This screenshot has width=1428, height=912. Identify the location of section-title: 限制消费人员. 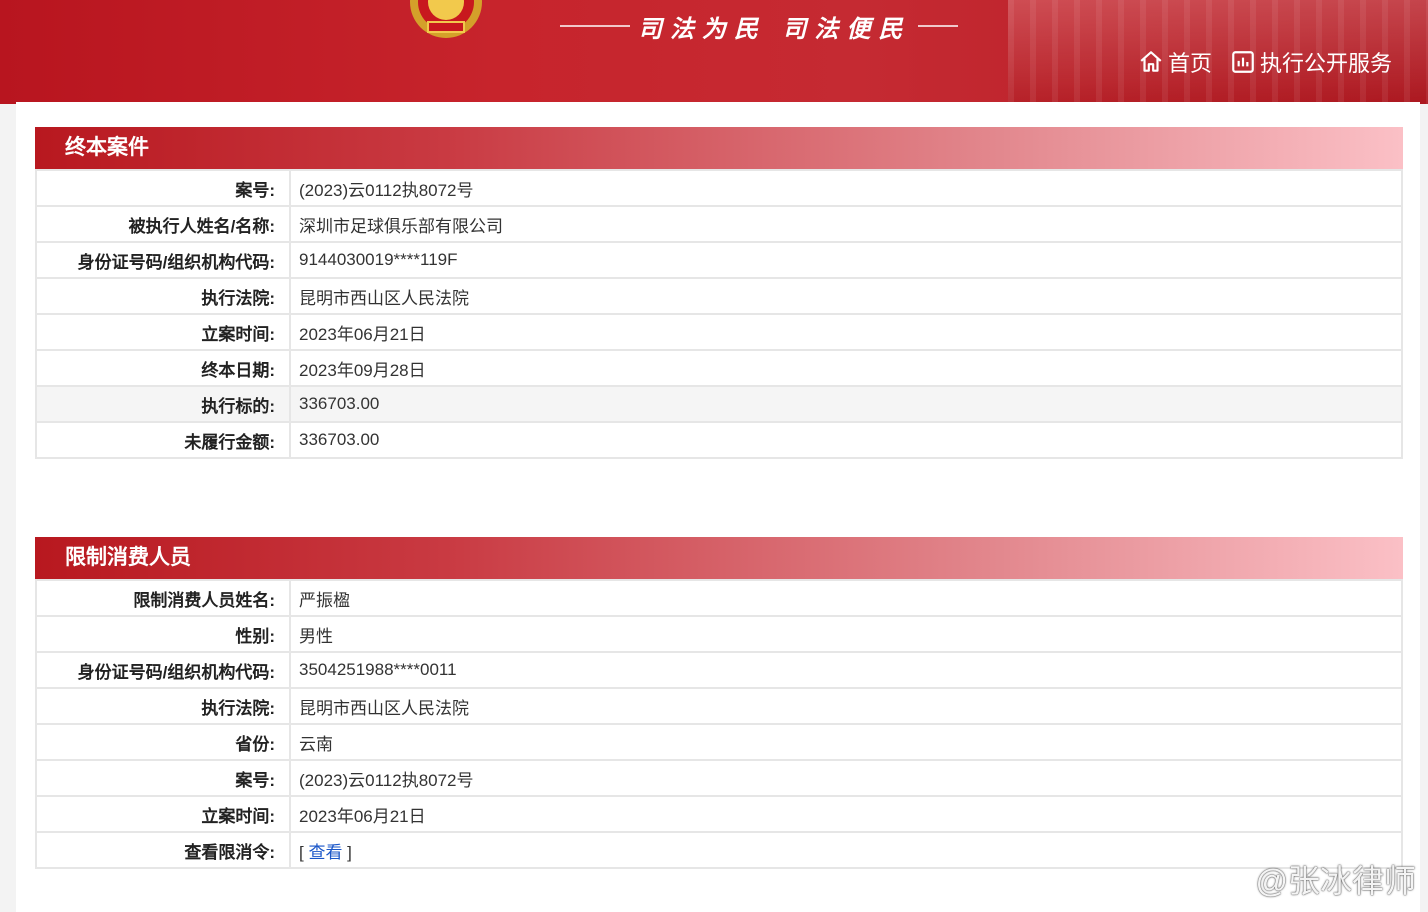
(719, 558).